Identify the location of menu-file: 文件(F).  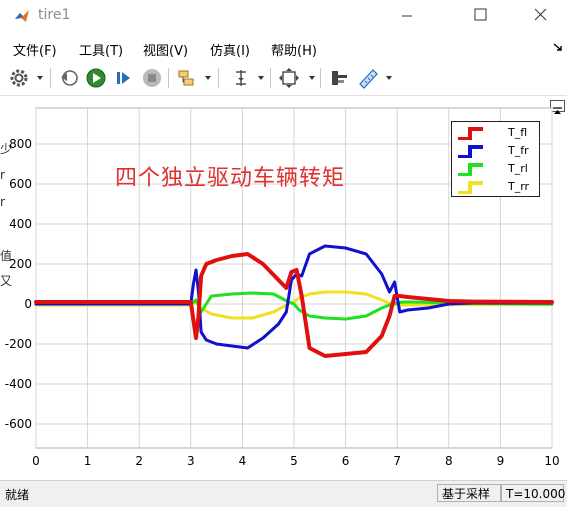
(35, 49).